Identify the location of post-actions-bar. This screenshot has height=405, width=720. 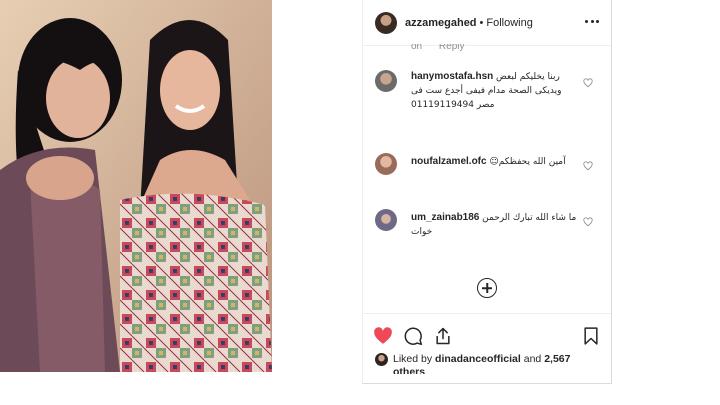
(487, 333).